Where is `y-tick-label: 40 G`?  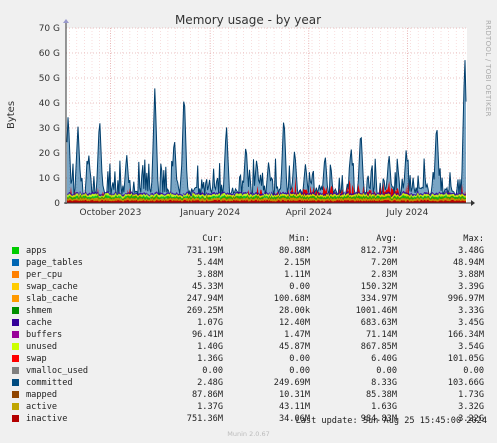
y-tick-label: 40 G is located at coordinates (49, 104).